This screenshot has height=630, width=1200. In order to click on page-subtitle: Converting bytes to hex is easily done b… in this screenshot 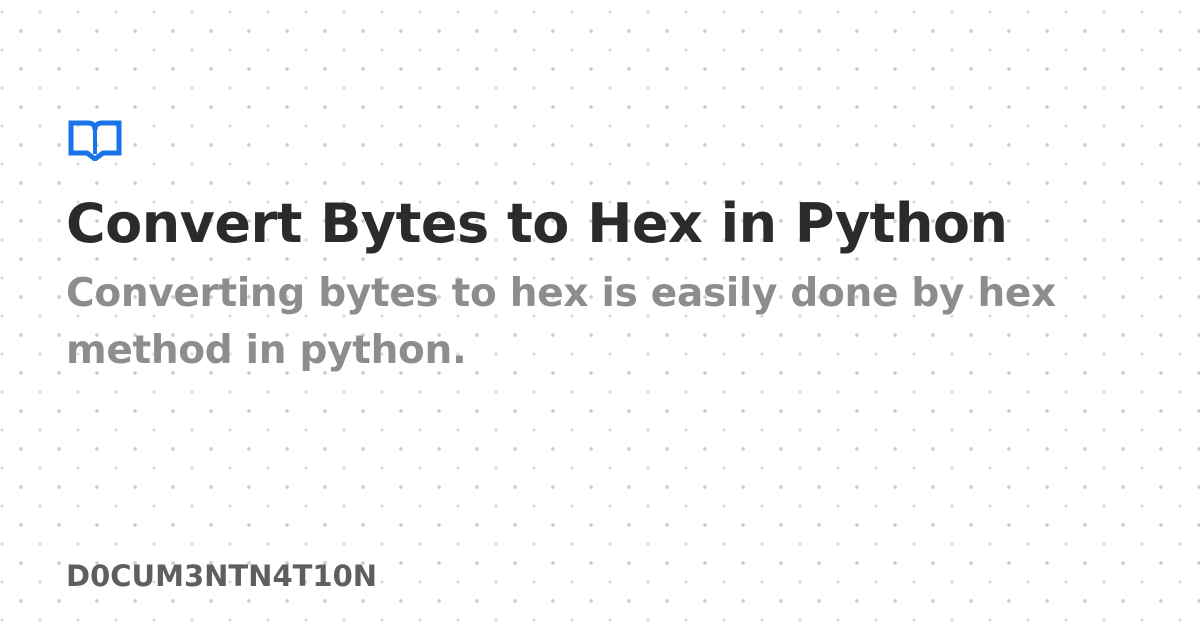, I will do `click(561, 322)`.